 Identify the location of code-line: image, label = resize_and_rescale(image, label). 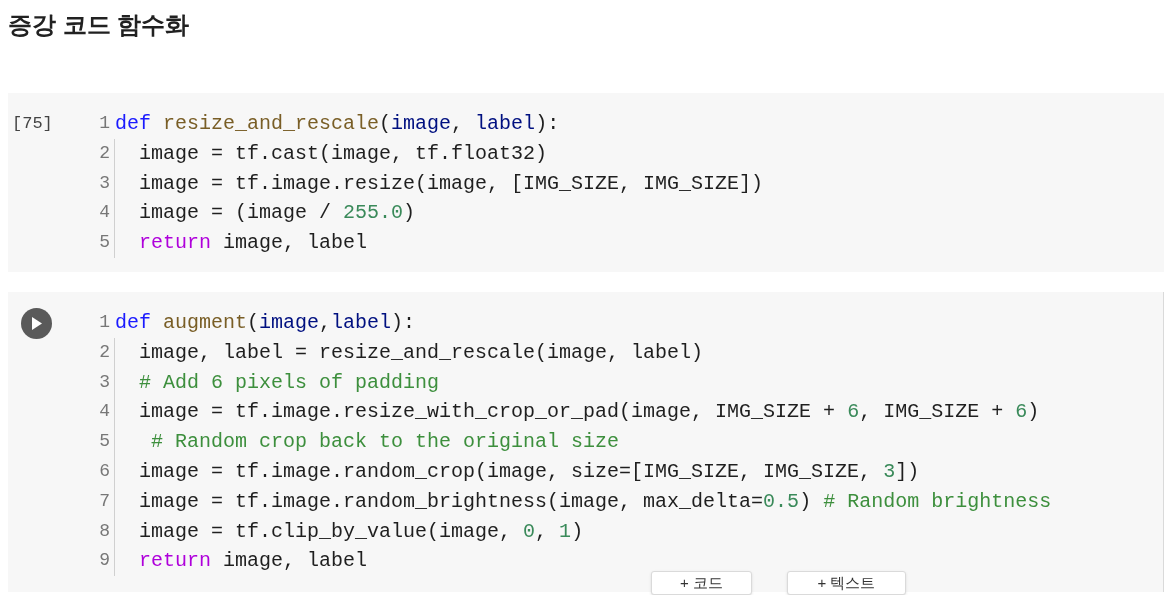
(583, 352).